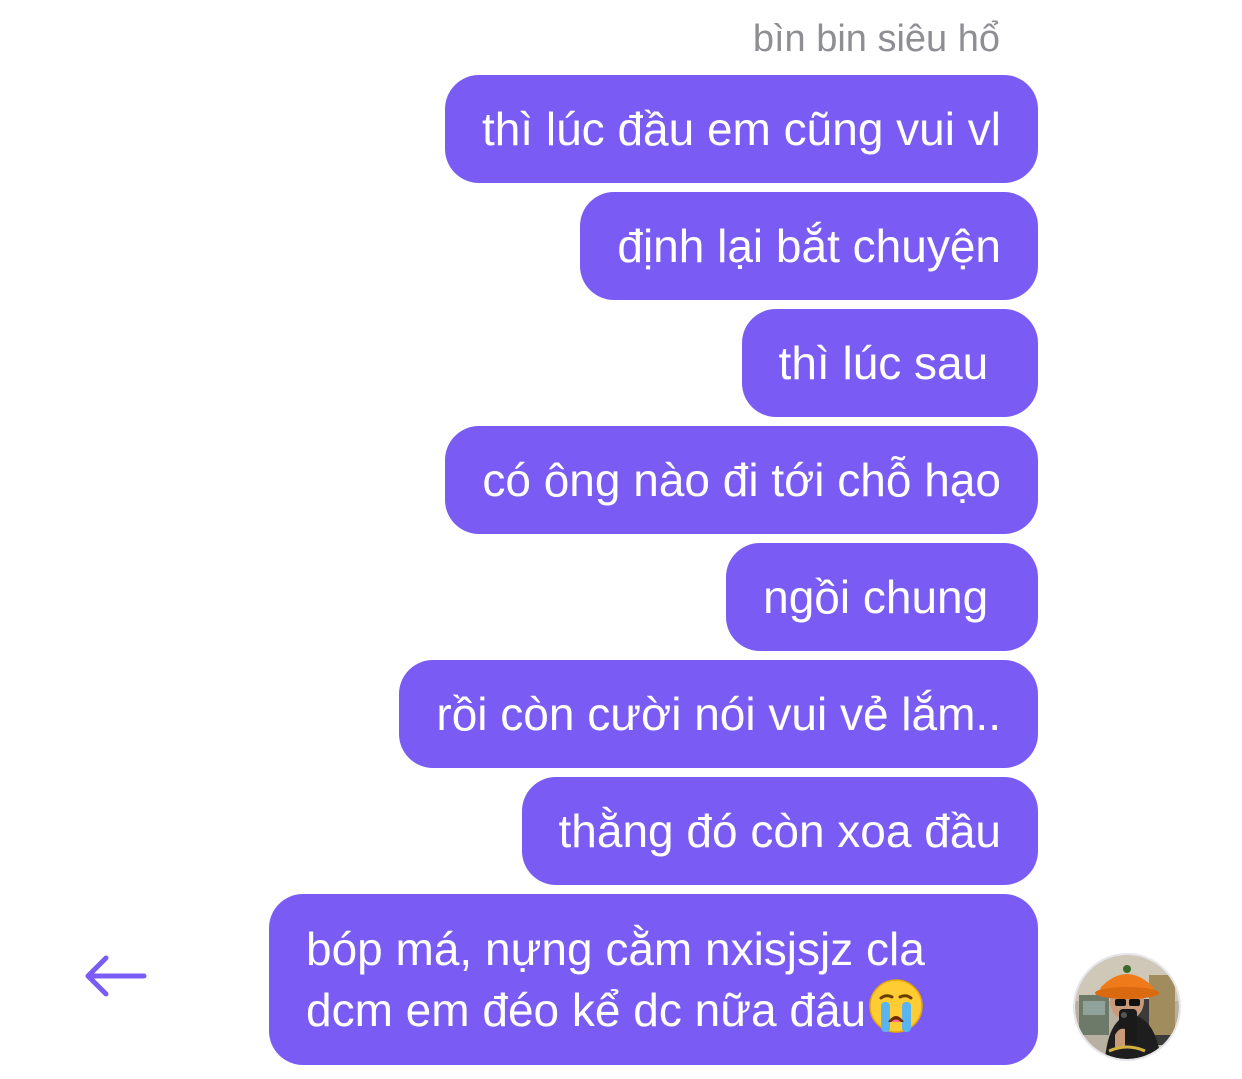 This screenshot has width=1242, height=1079. Describe the element at coordinates (809, 246) in the screenshot. I see `message-bubble: định lại bắt chuyện` at that location.